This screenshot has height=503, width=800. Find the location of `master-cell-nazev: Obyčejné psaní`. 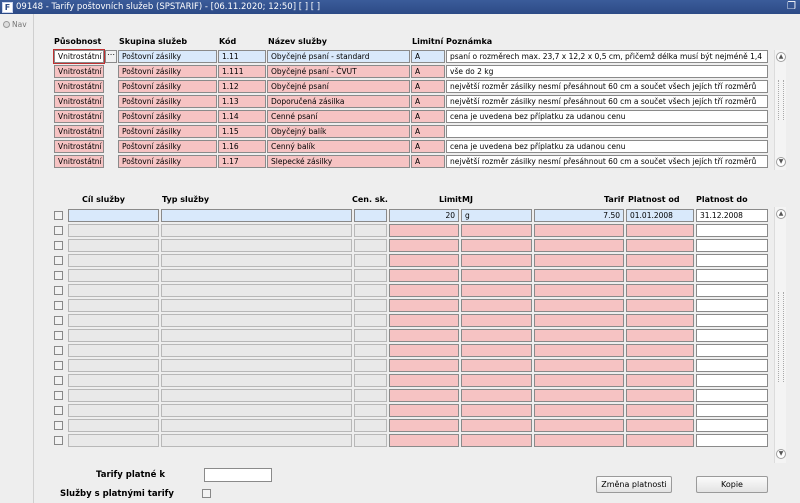

master-cell-nazev: Obyčejné psaní is located at coordinates (338, 86).